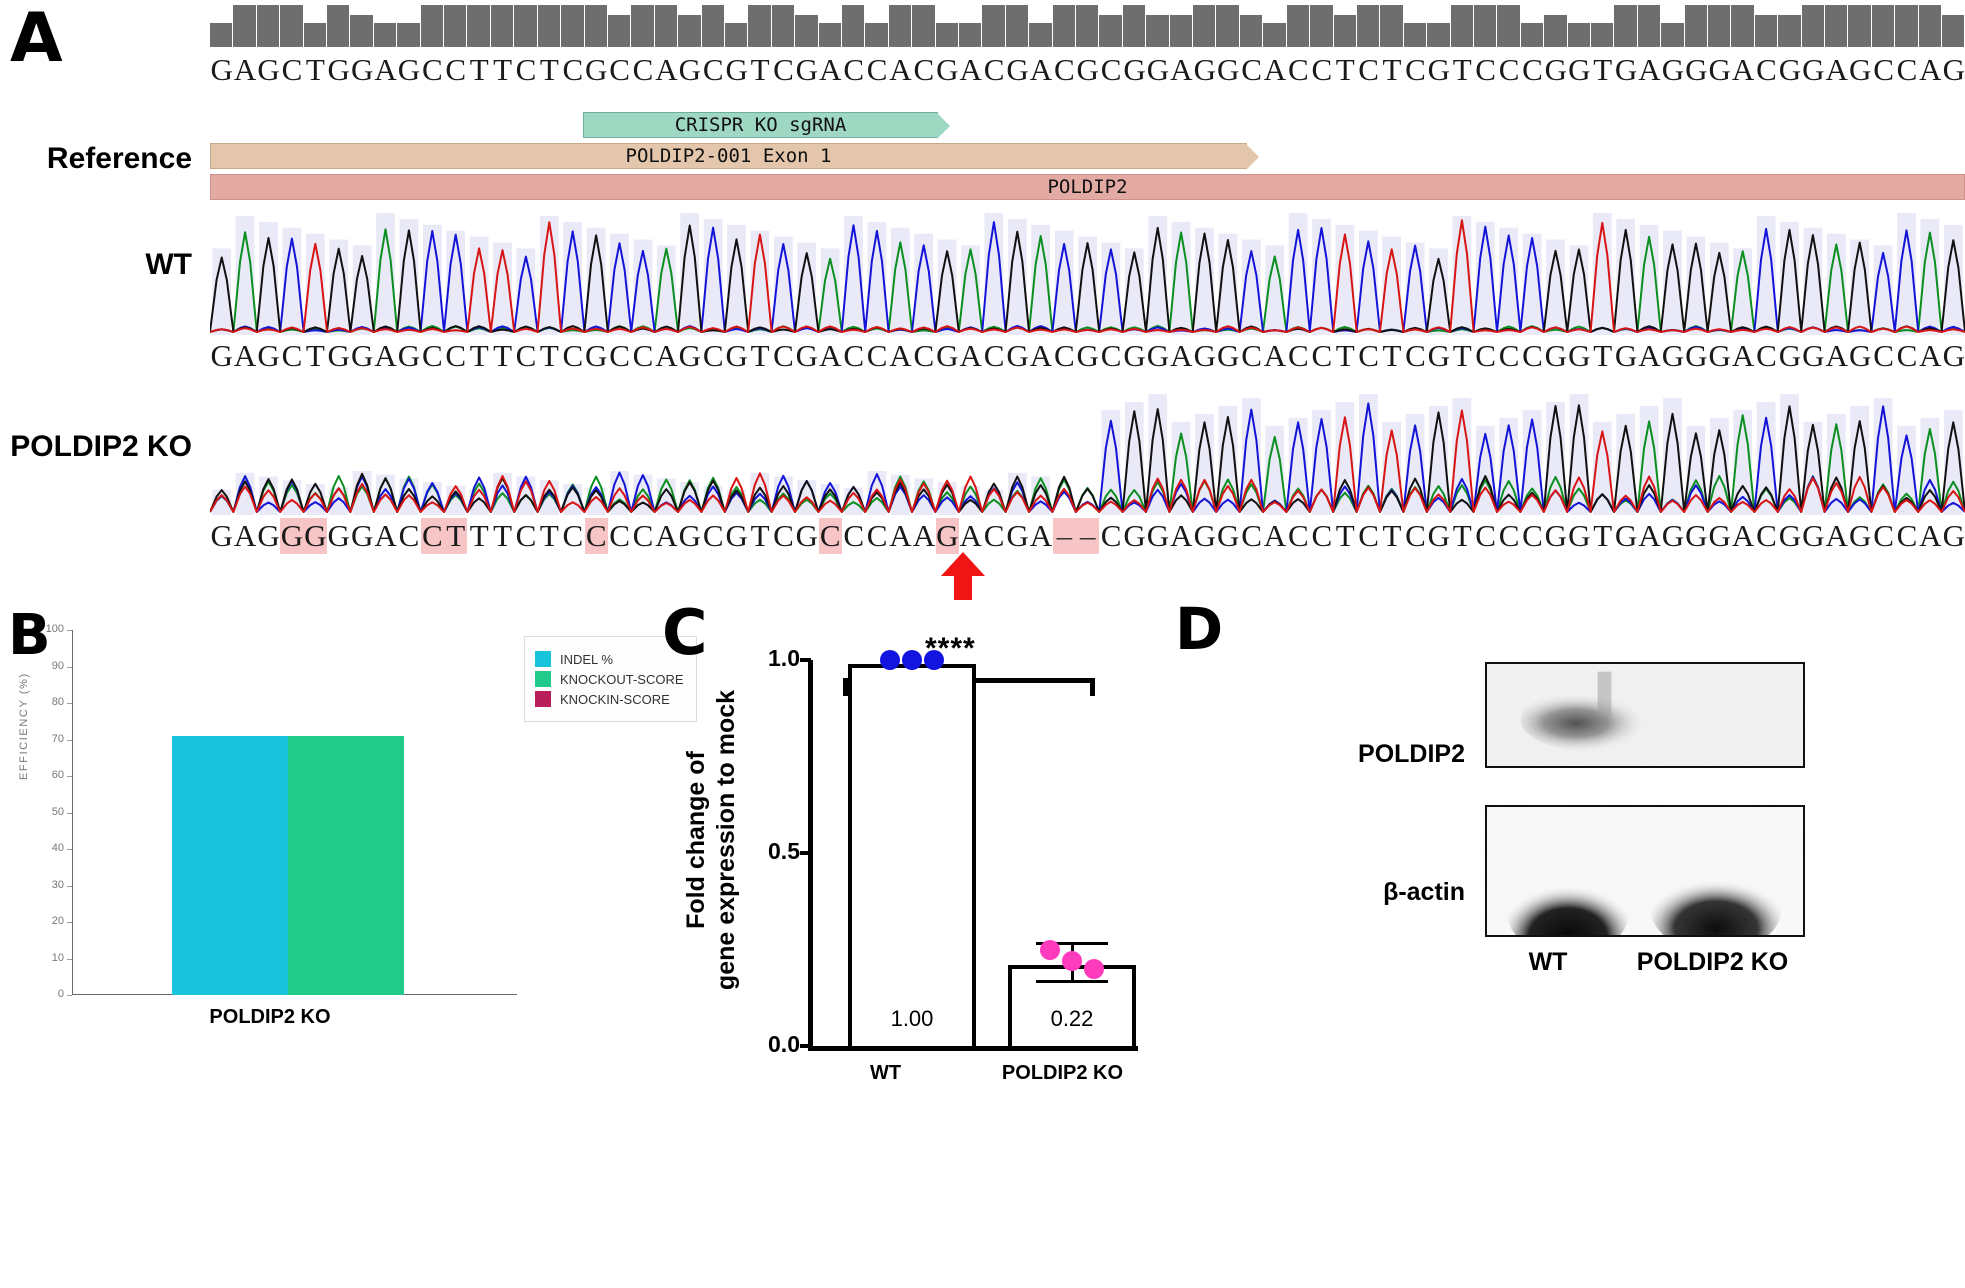 The height and width of the screenshot is (1288, 1965). I want to click on b-axis-label-y: EFFICIENCY (%), so click(24, 726).